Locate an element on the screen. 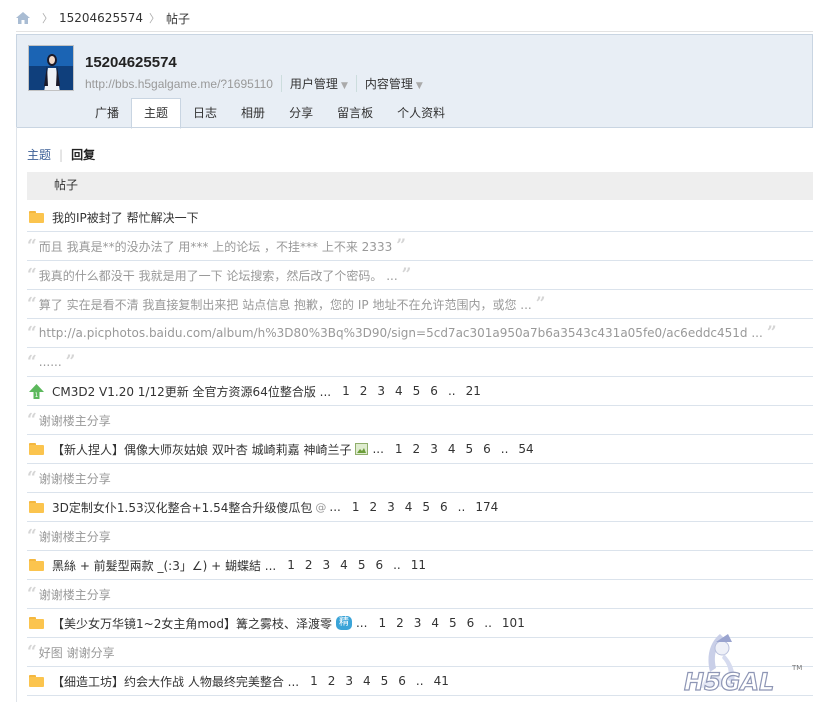 The height and width of the screenshot is (702, 813). reply-excerpt: 好图 谢谢分享 is located at coordinates (77, 652).